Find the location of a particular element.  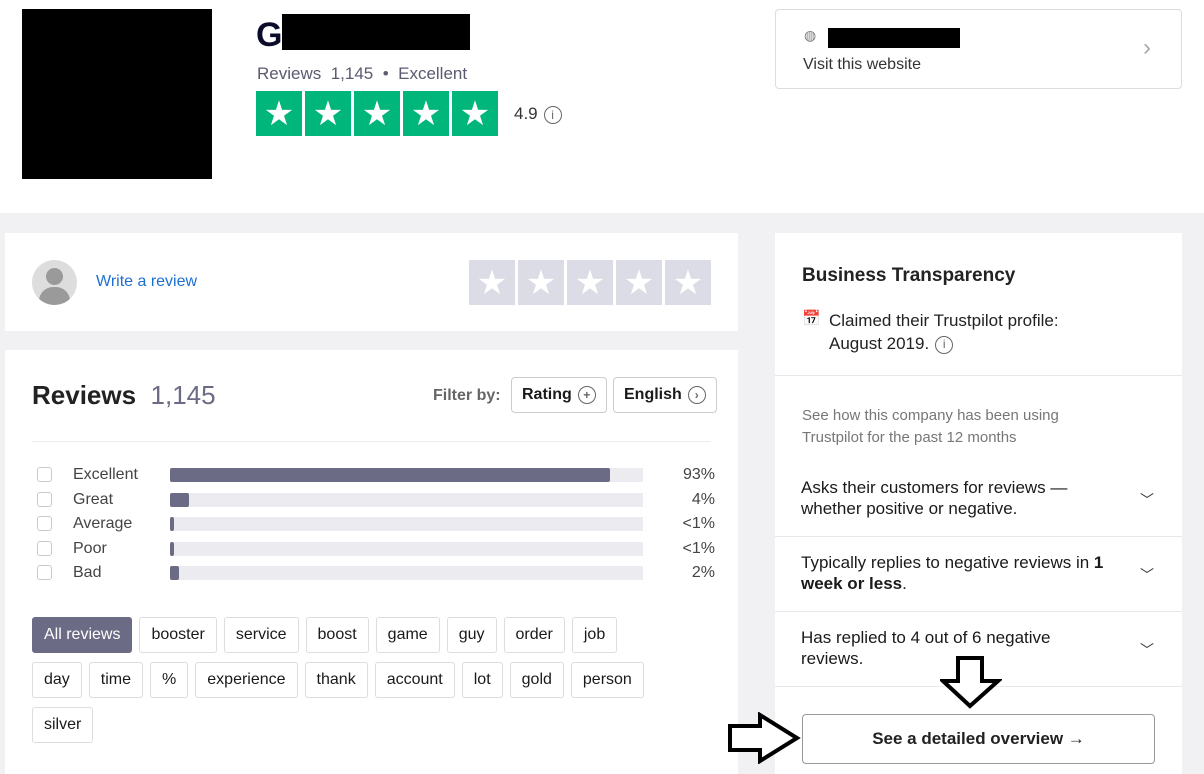

tag-chip: boost is located at coordinates (337, 635).